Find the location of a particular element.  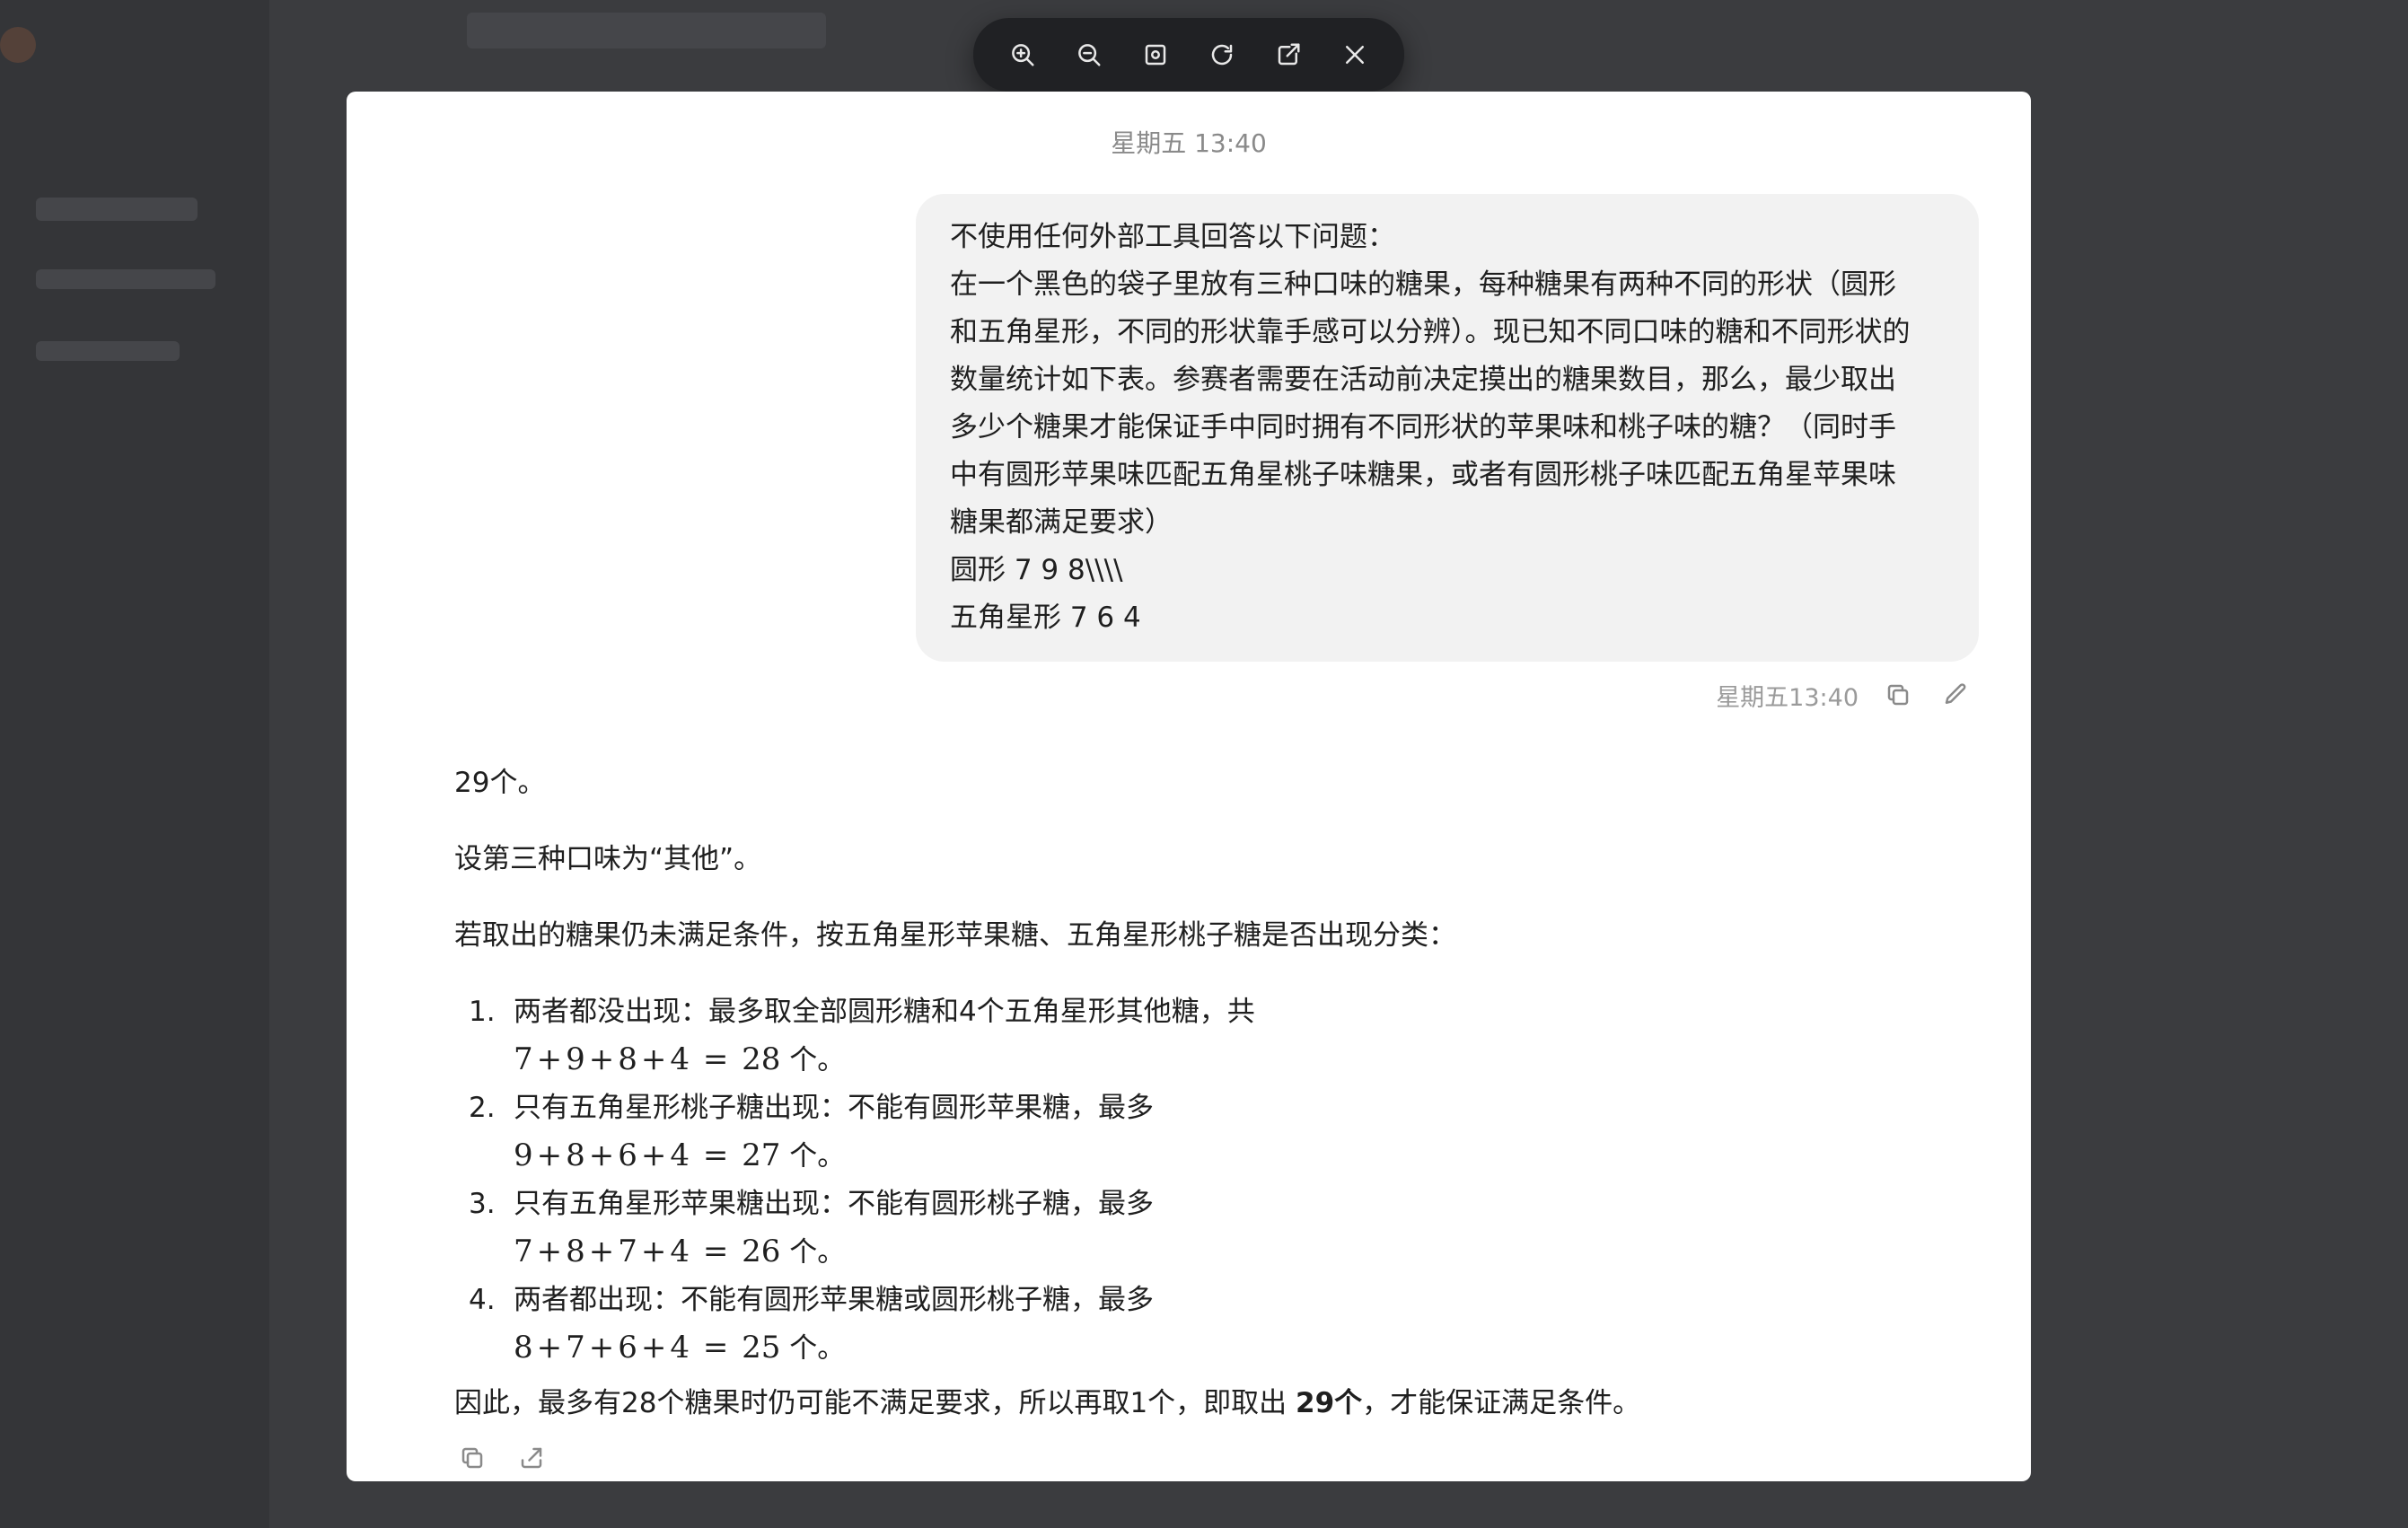

message-time: 星期五13:40 is located at coordinates (1788, 697).